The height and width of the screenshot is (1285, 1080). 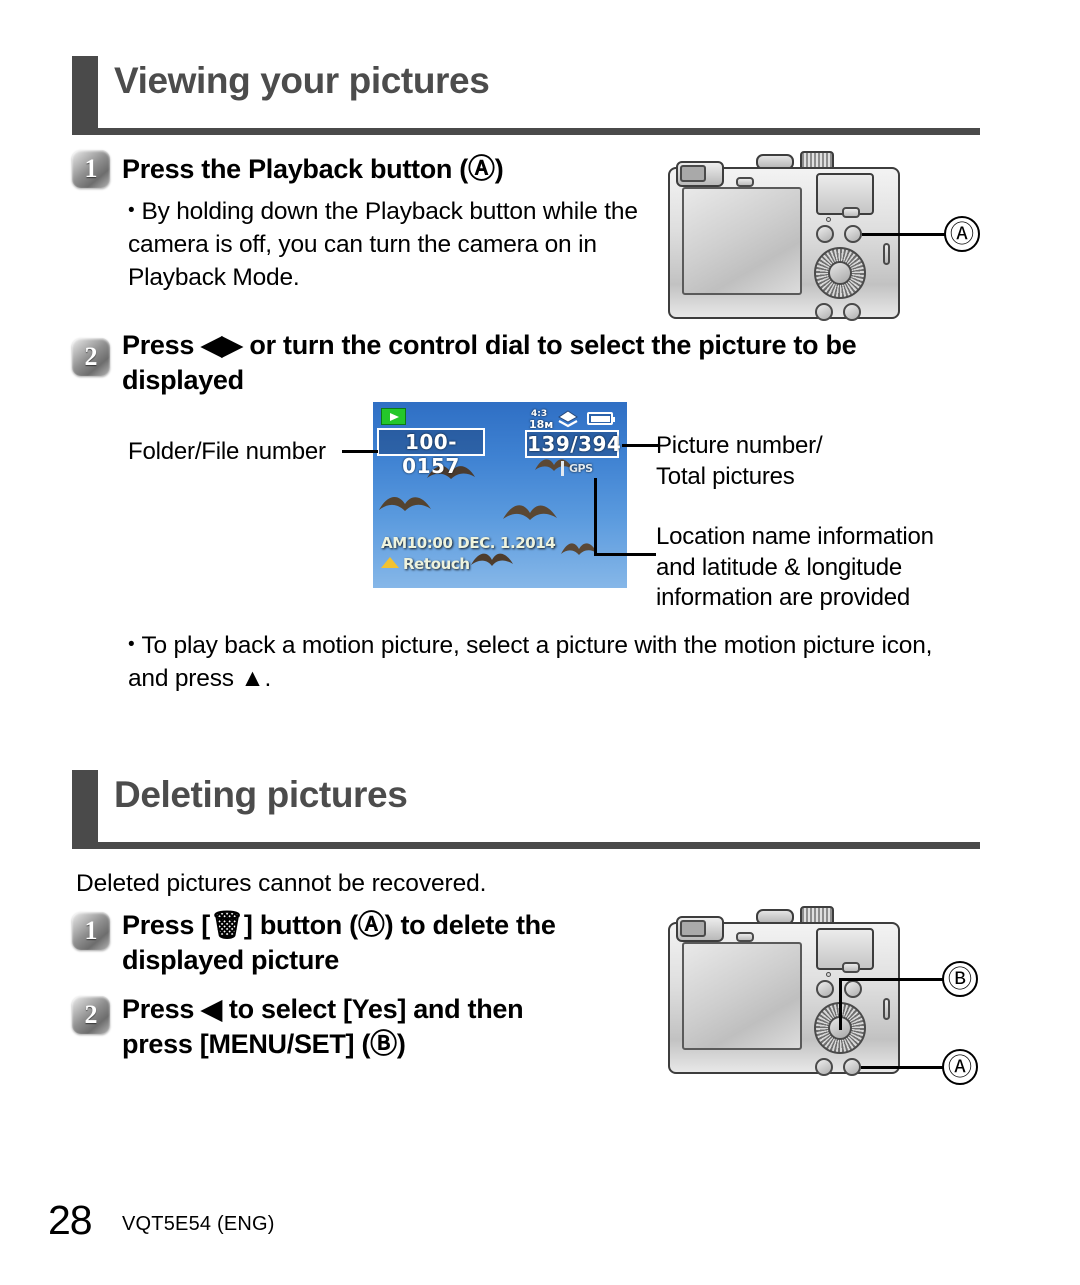 I want to click on step-badge-1-viewing: 1, so click(x=91, y=169).